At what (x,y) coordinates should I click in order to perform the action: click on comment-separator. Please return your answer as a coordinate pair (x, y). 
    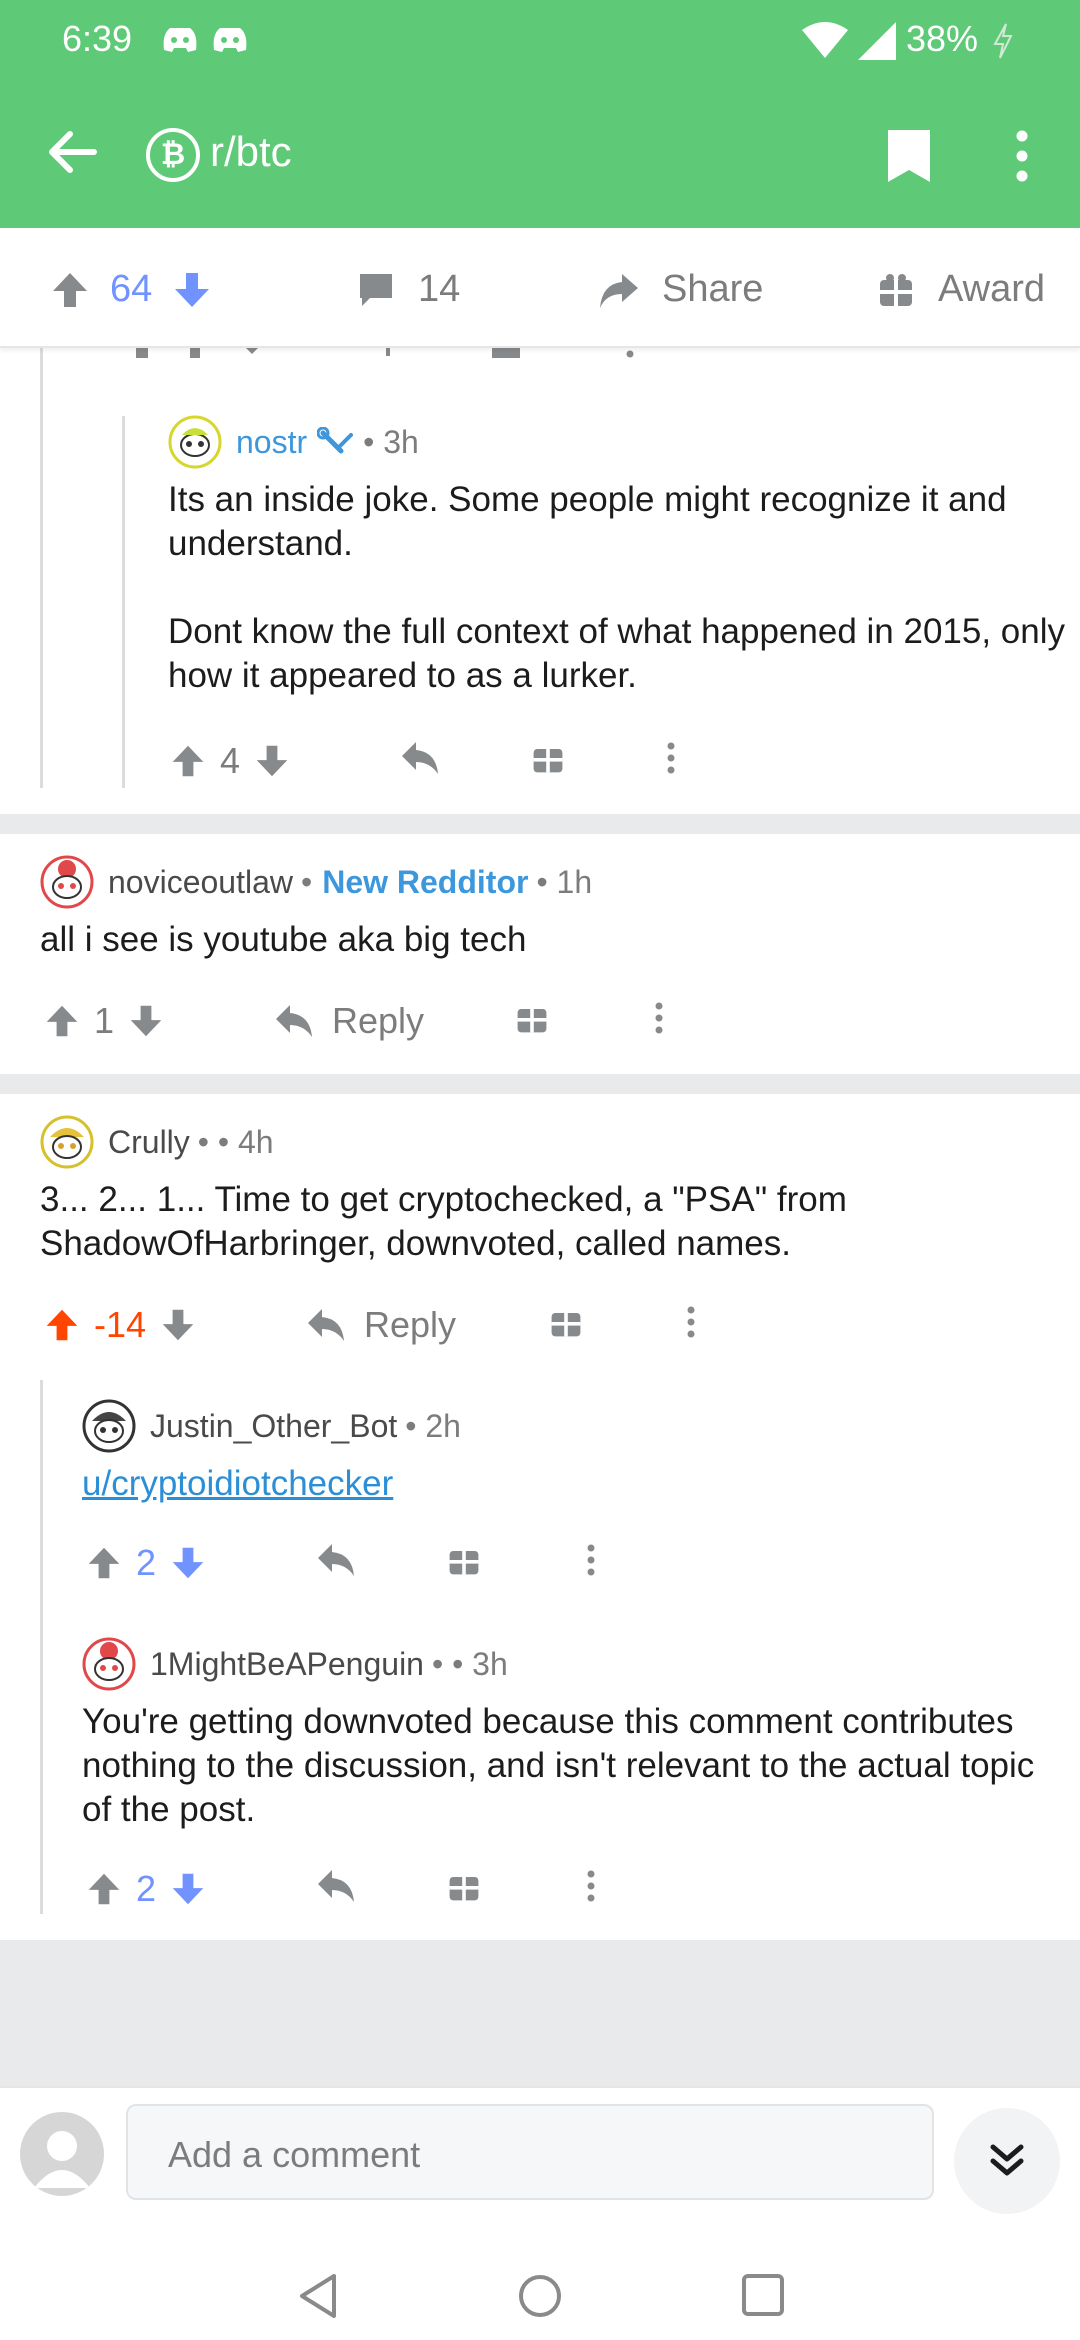
    Looking at the image, I should click on (540, 1084).